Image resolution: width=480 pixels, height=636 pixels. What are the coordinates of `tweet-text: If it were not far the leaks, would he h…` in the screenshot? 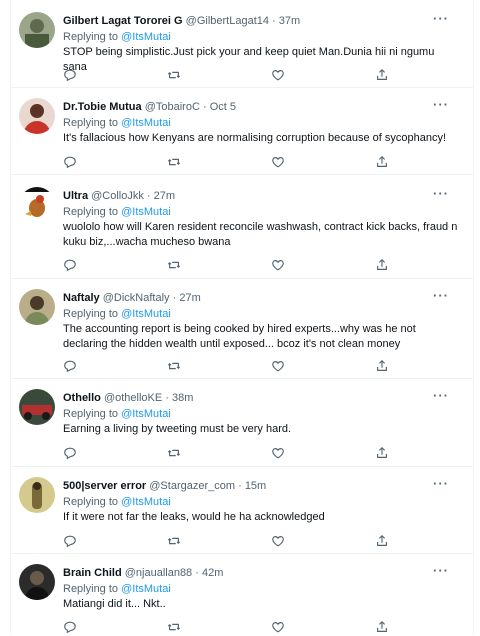 It's located at (194, 517).